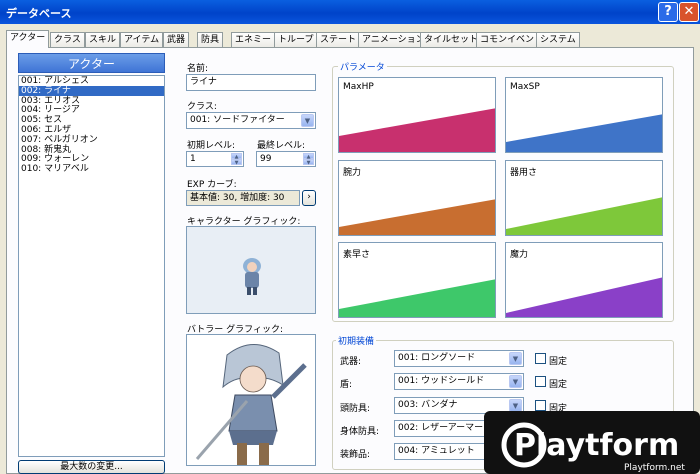 Image resolution: width=700 pixels, height=474 pixels. Describe the element at coordinates (360, 432) in the screenshot. I see `body-armor-label: 身体防具:` at that location.